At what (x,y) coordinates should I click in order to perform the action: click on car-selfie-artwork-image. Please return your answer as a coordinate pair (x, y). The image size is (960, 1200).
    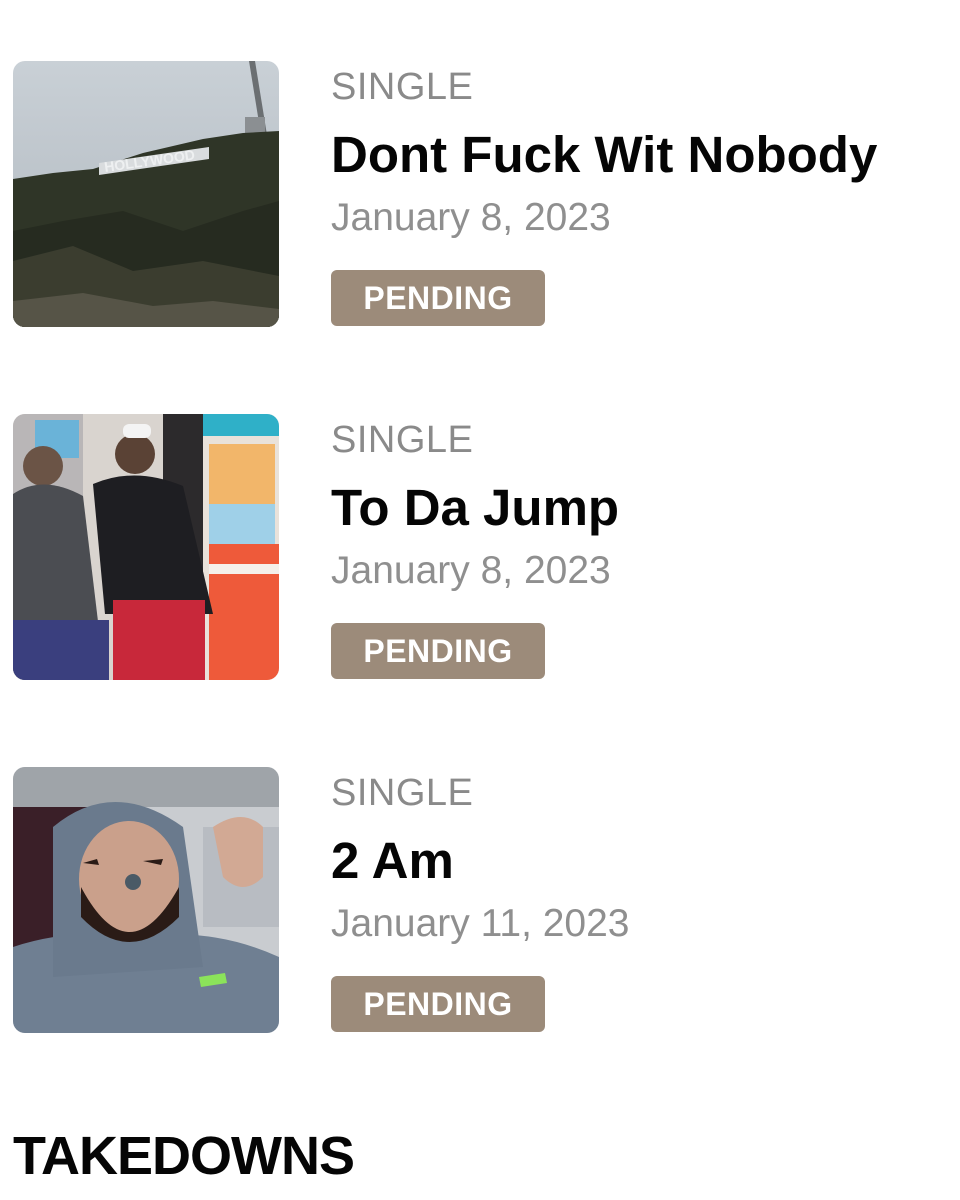
    Looking at the image, I should click on (146, 900).